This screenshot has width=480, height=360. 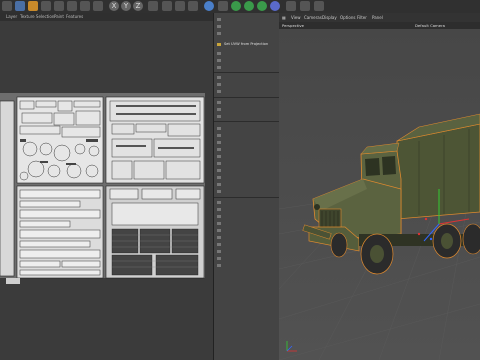 I want to click on select-tool-icon, so click(x=20, y=6).